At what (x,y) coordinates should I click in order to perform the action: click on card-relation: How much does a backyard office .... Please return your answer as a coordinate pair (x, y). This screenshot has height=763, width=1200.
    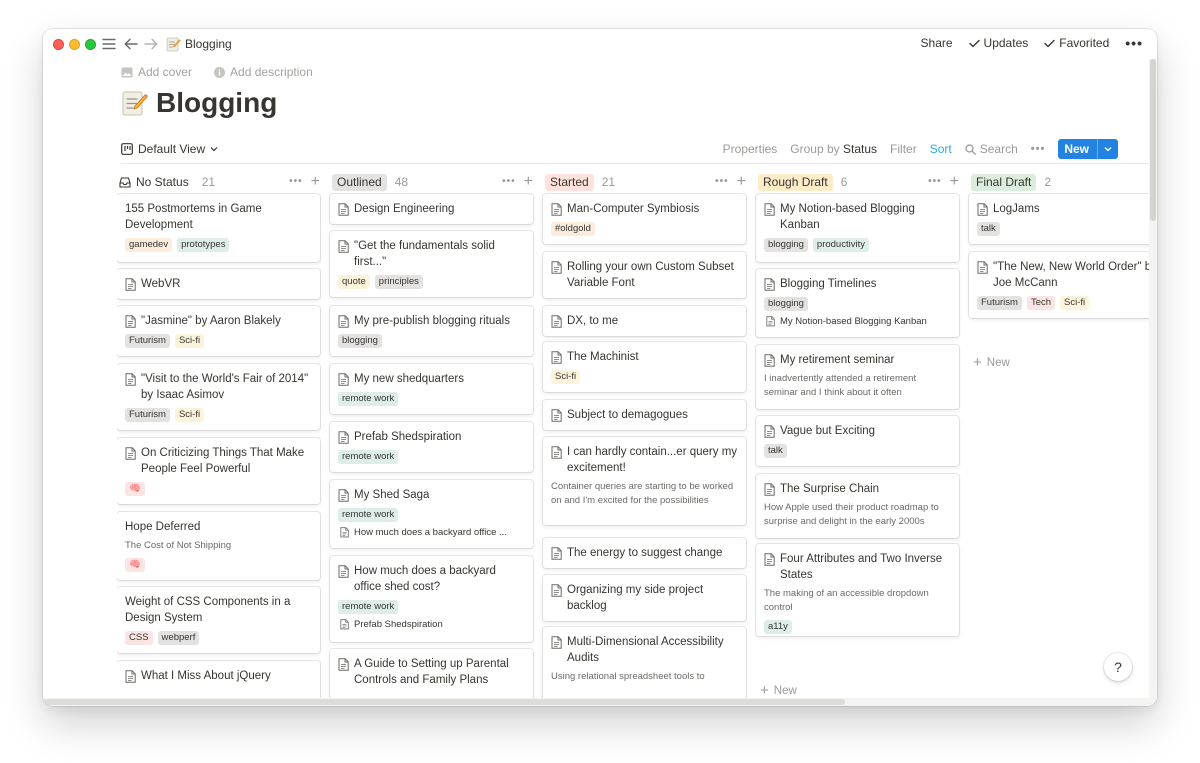
    Looking at the image, I should click on (431, 532).